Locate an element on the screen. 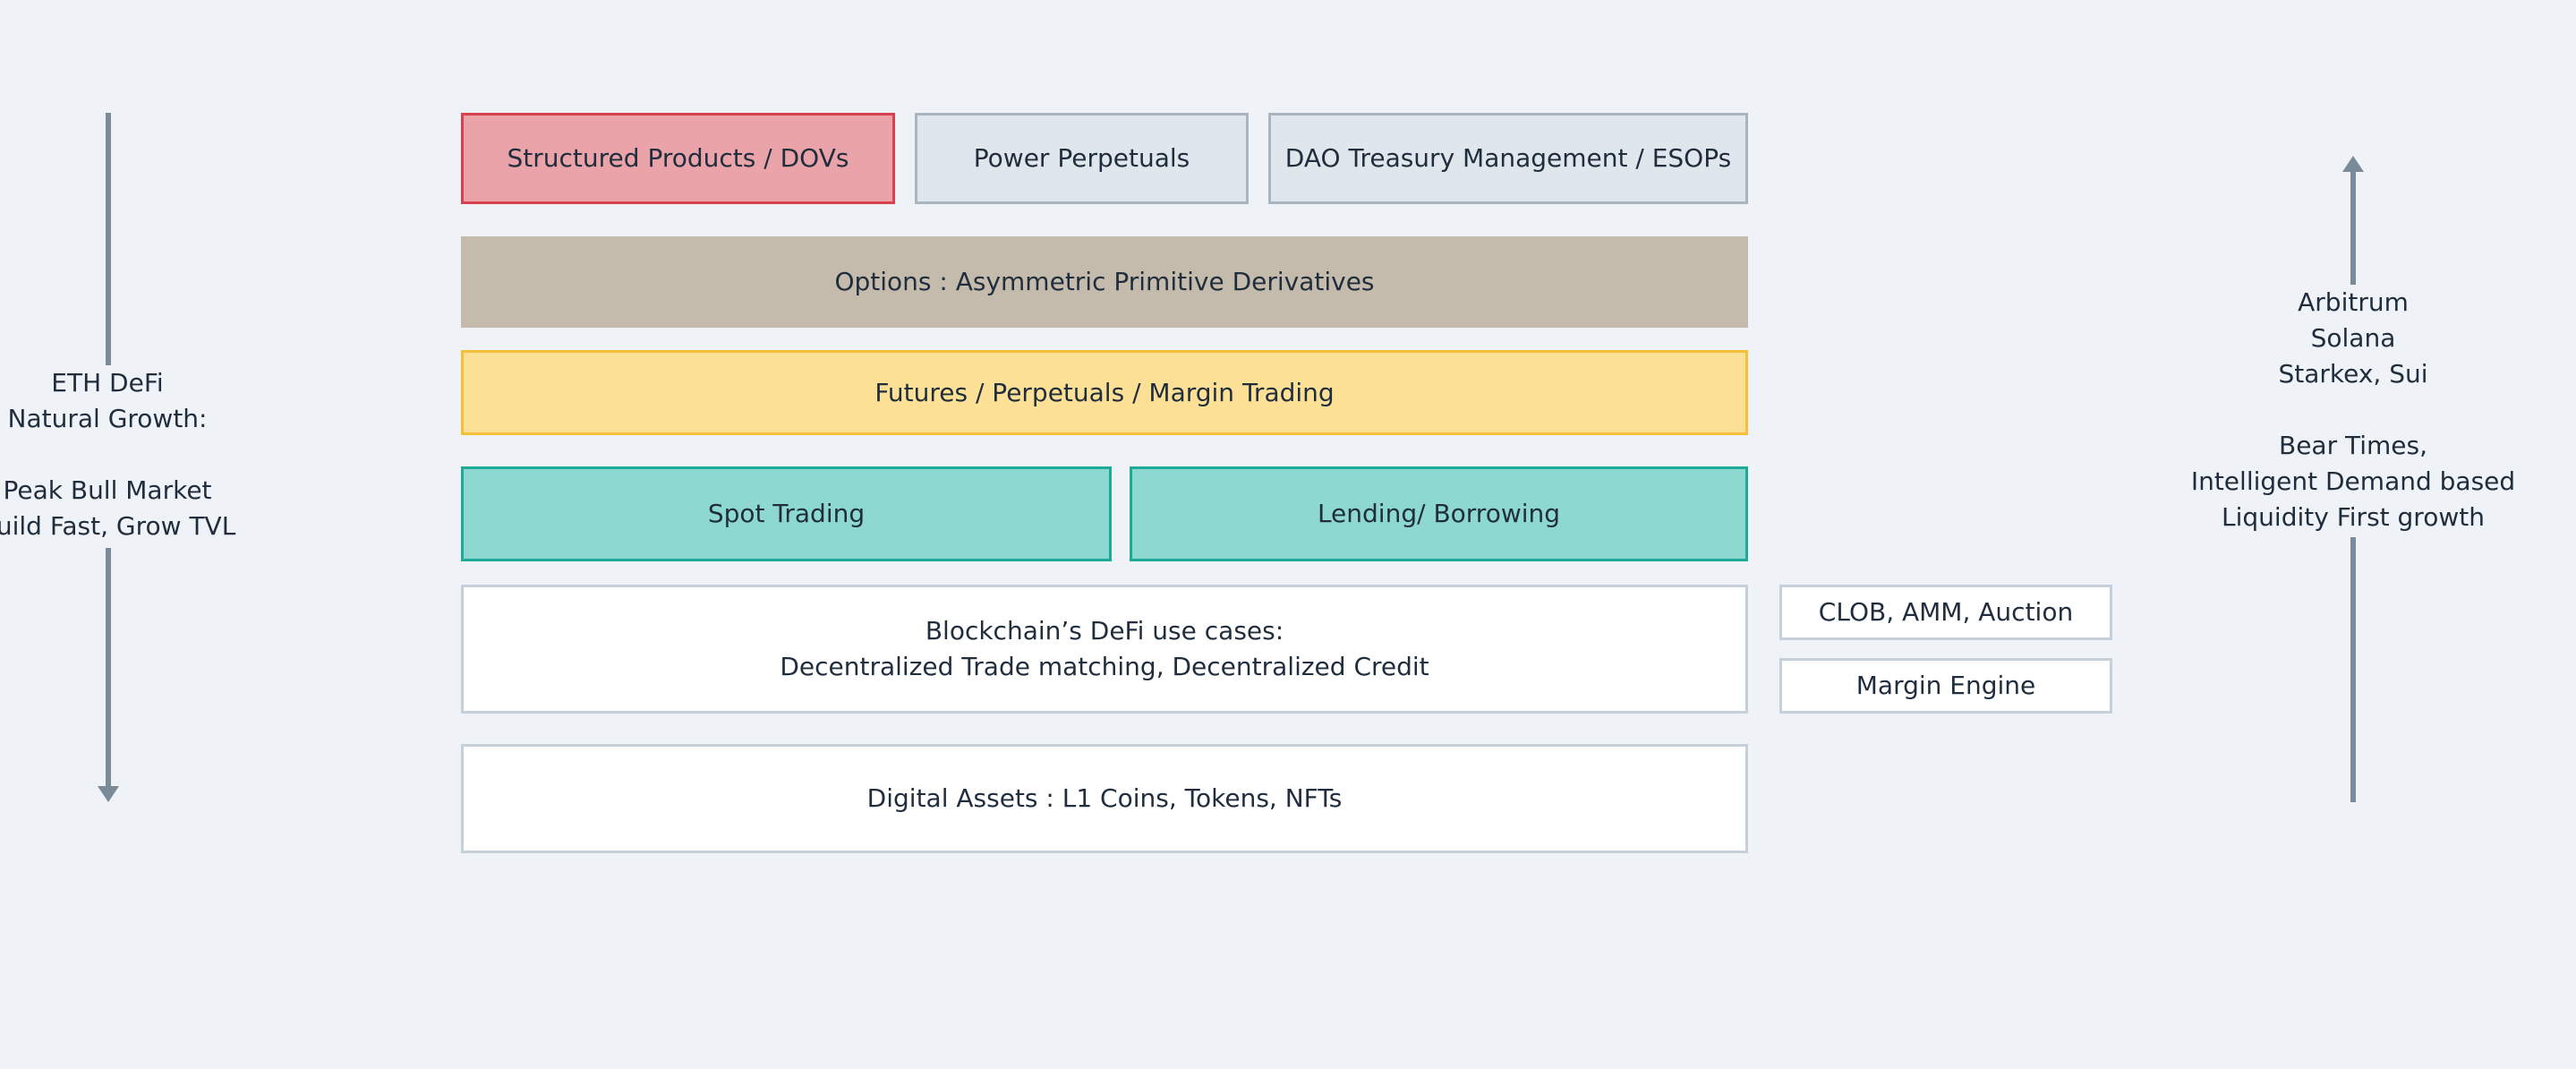 This screenshot has height=1069, width=2576. digital-assets-label: Digital Assets : L1 Coins, Tokens, NFTs is located at coordinates (1104, 798).